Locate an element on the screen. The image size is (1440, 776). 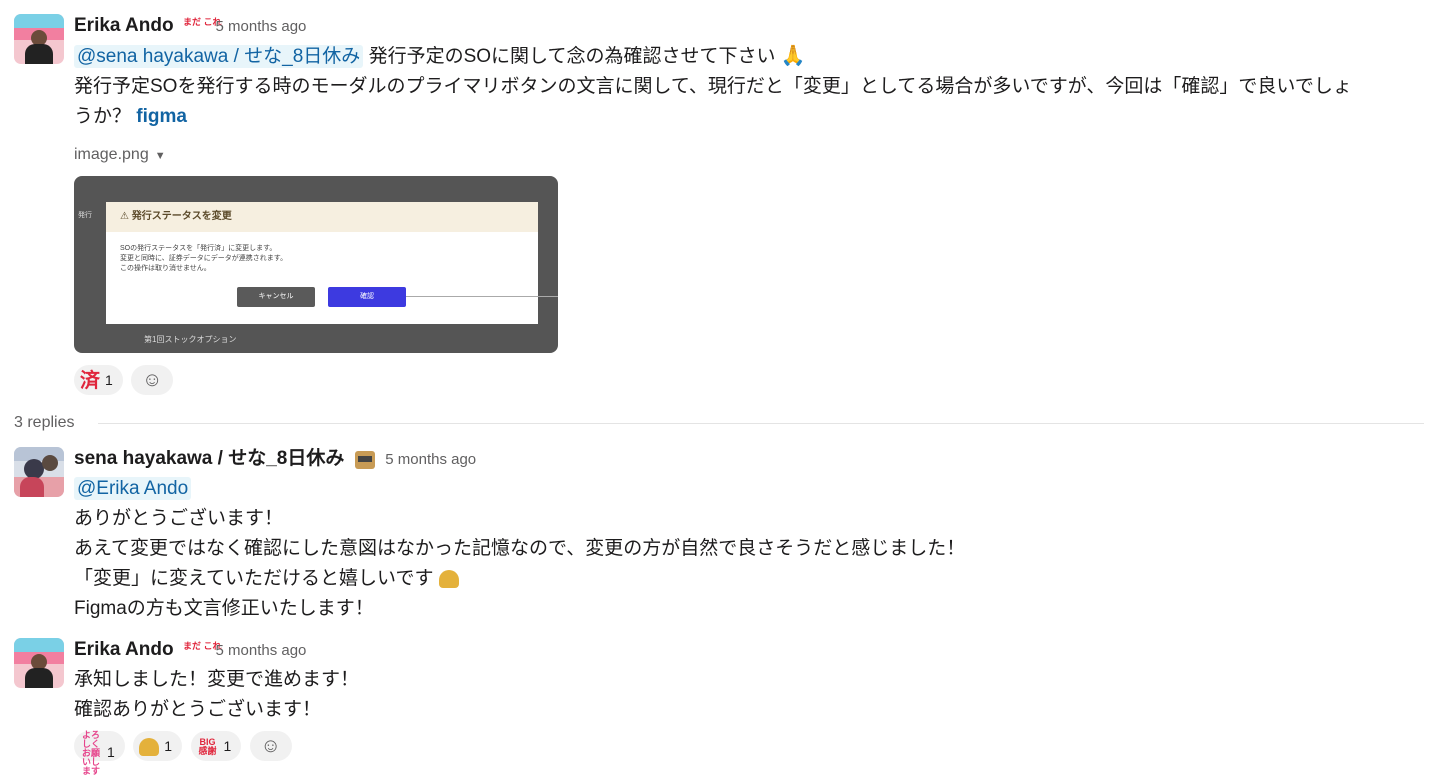
message-text: うか？ is located at coordinates (103, 116).